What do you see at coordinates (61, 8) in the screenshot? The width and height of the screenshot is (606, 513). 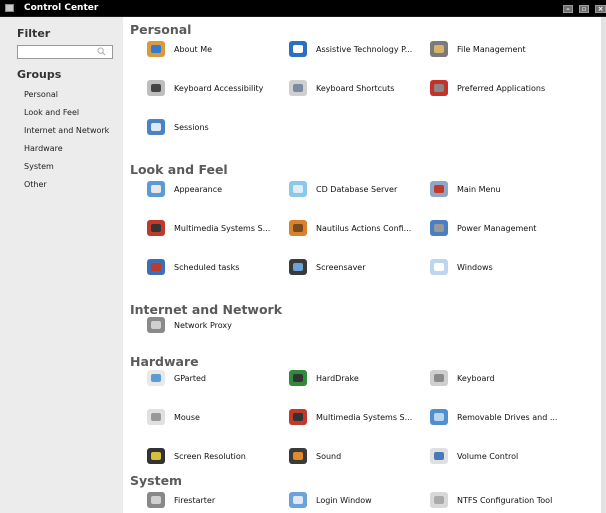 I see `window-title: Control Center` at bounding box center [61, 8].